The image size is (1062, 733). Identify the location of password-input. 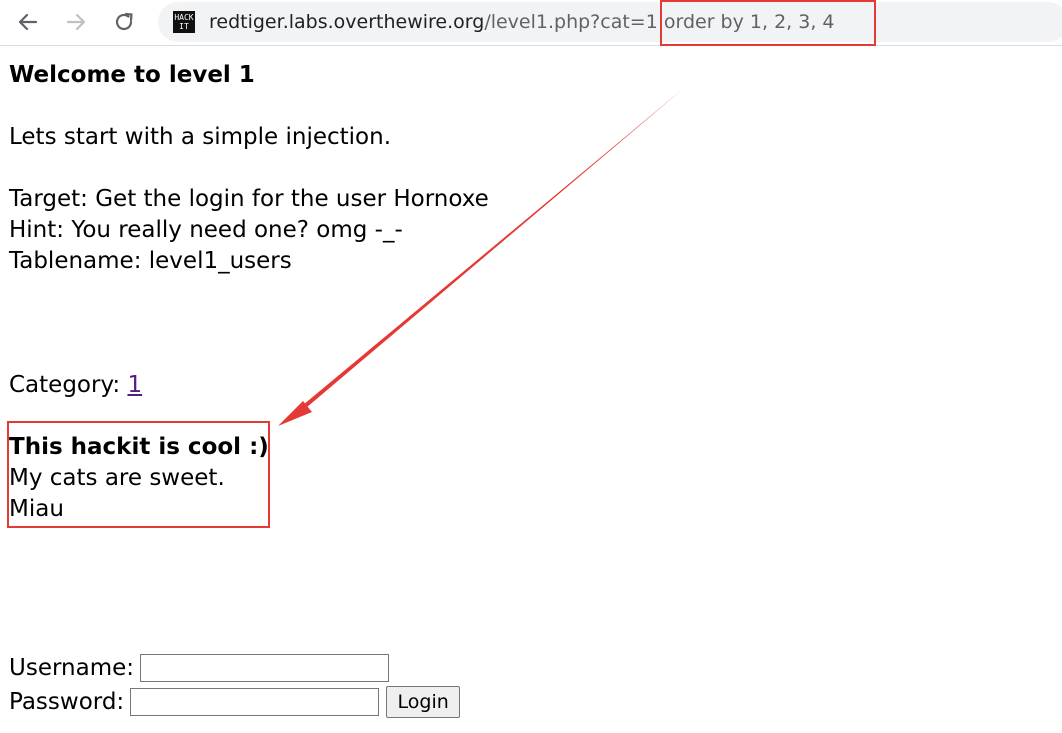
(255, 702).